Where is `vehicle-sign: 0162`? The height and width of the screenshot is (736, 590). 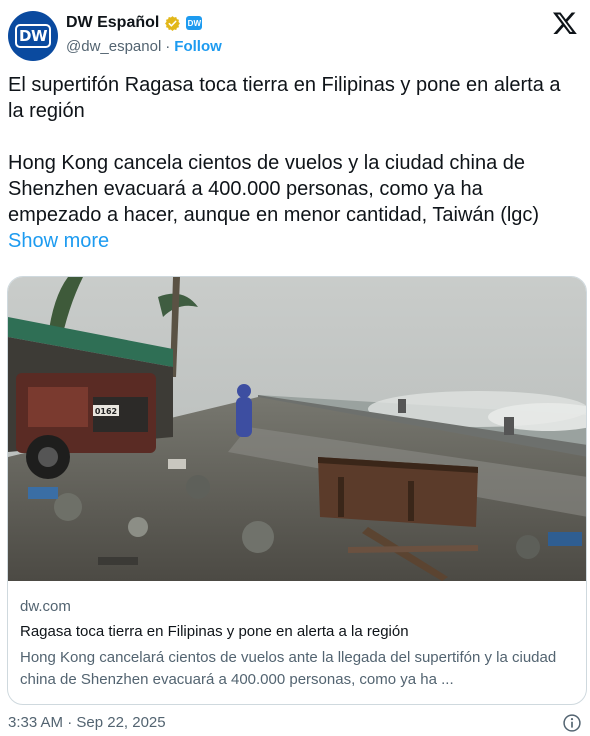 vehicle-sign: 0162 is located at coordinates (106, 411).